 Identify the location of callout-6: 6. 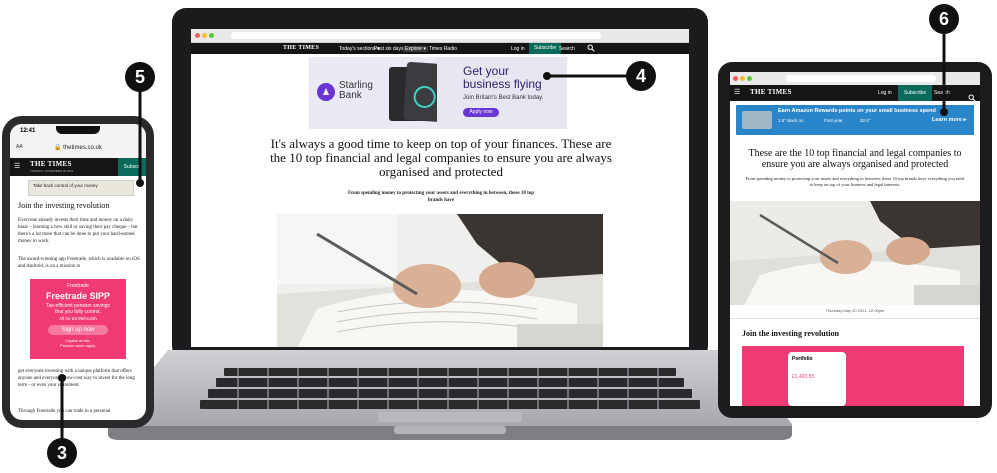
(944, 19).